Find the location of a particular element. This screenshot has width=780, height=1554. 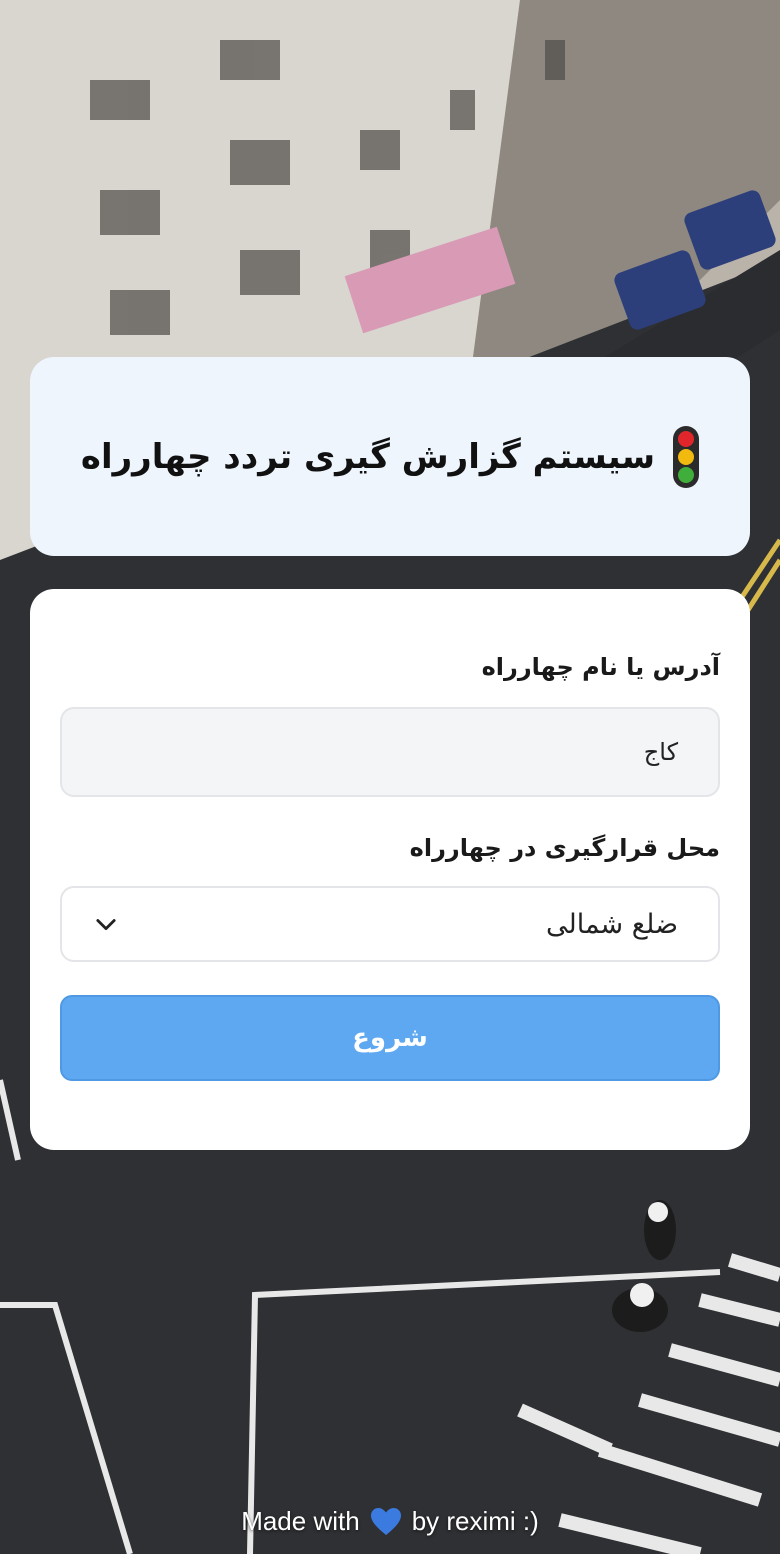

position-label: محل قرارگیری در چهارراه is located at coordinates (564, 848).